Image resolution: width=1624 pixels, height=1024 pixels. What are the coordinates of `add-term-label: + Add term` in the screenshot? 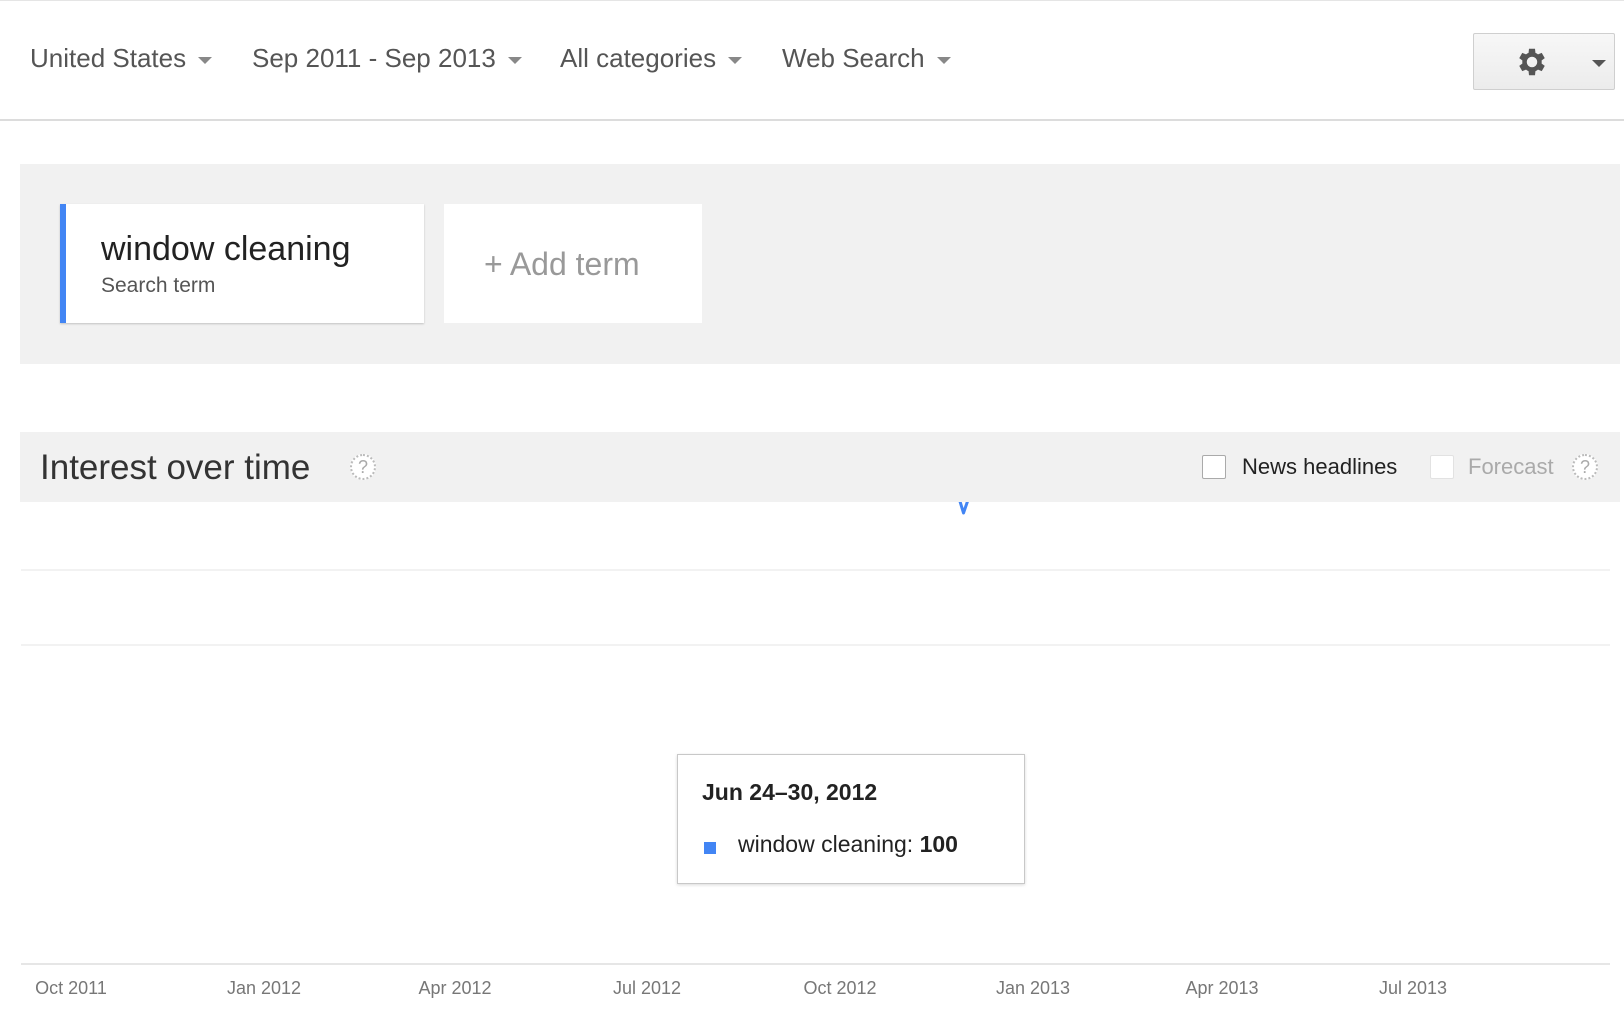 It's located at (562, 264).